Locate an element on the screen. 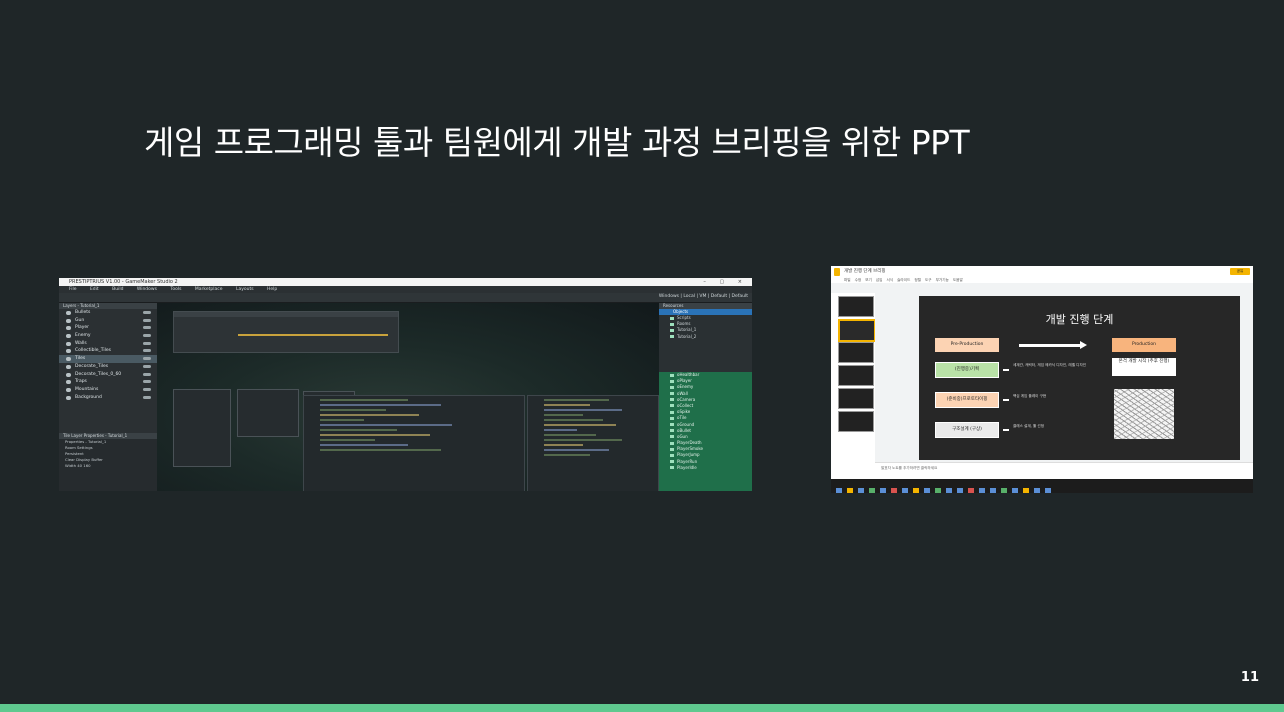  slides-logo-icon is located at coordinates (837, 272).